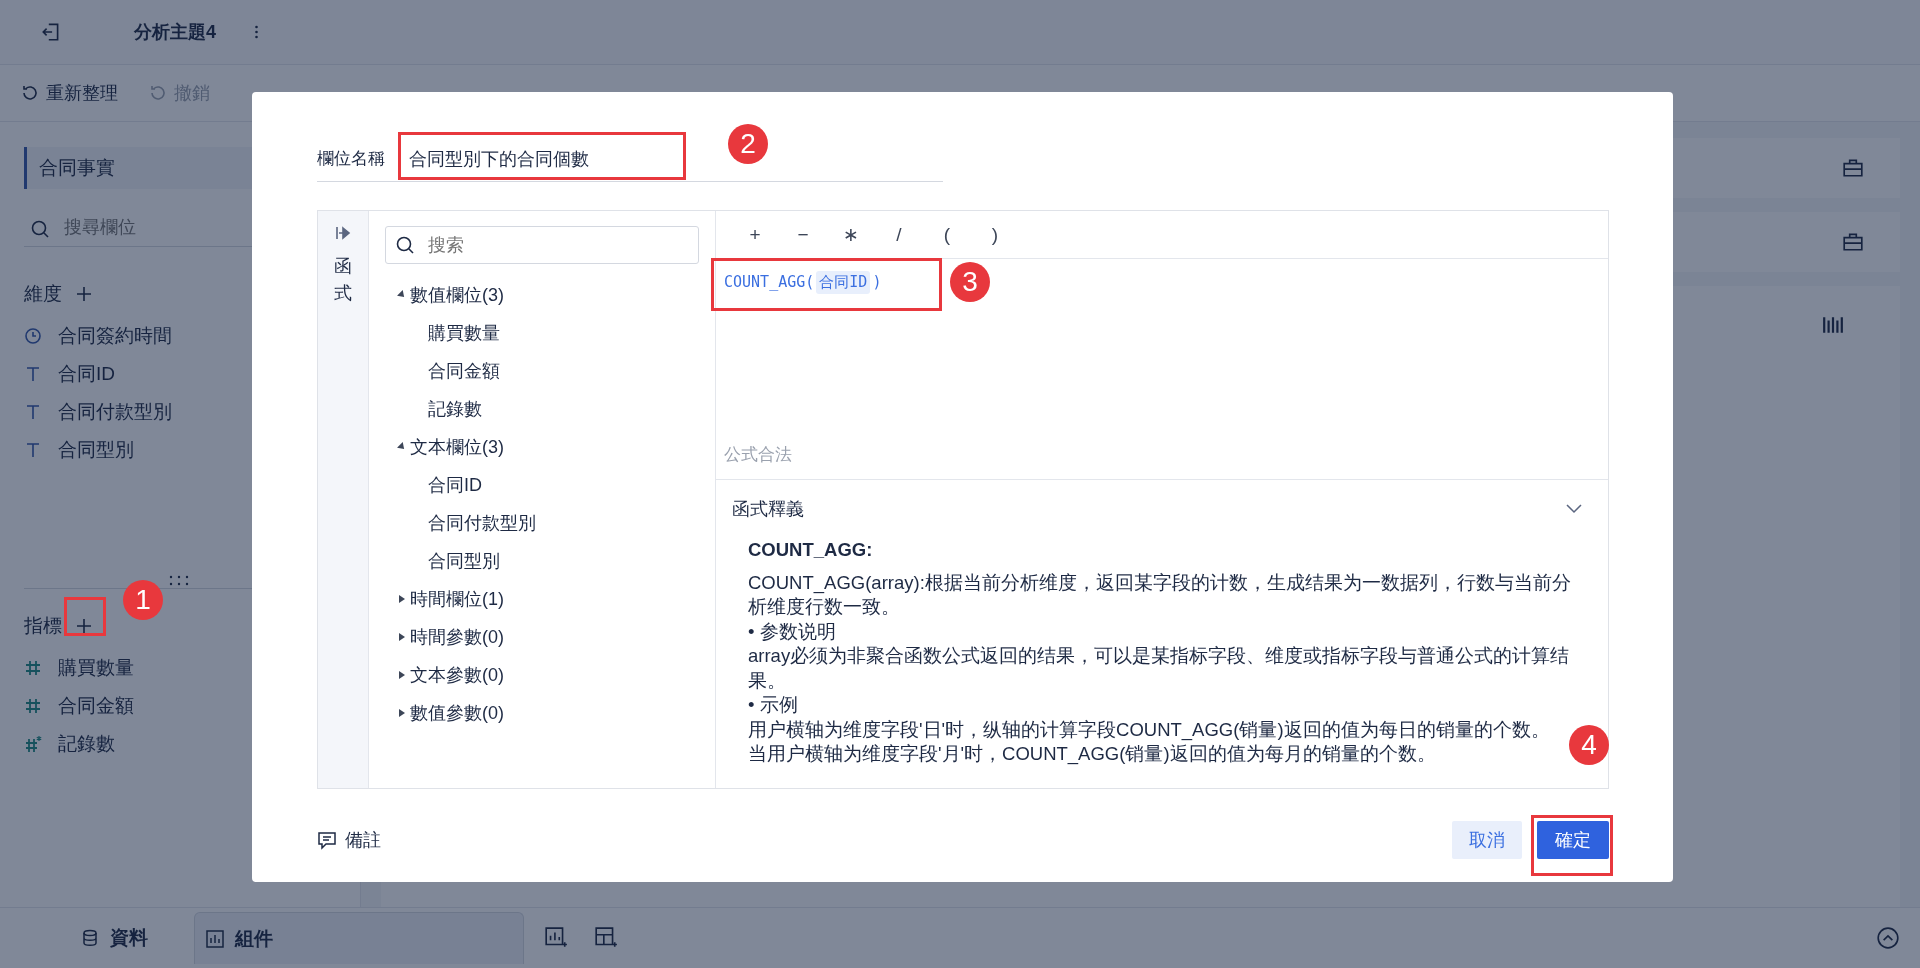  What do you see at coordinates (256, 32) in the screenshot?
I see `more-icon` at bounding box center [256, 32].